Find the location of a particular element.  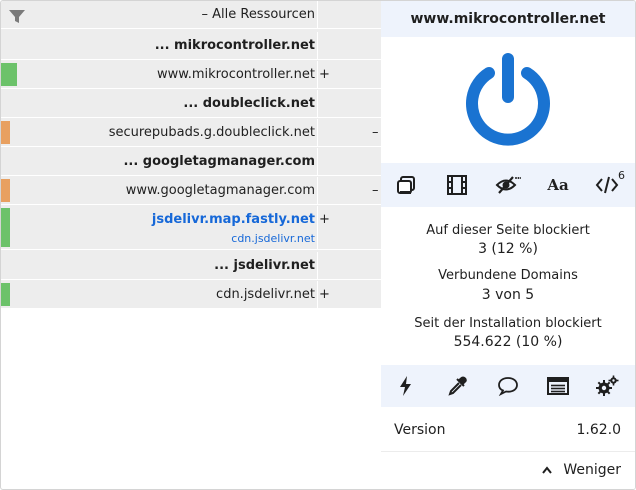

cosmetic-filter-toggle is located at coordinates (508, 185).